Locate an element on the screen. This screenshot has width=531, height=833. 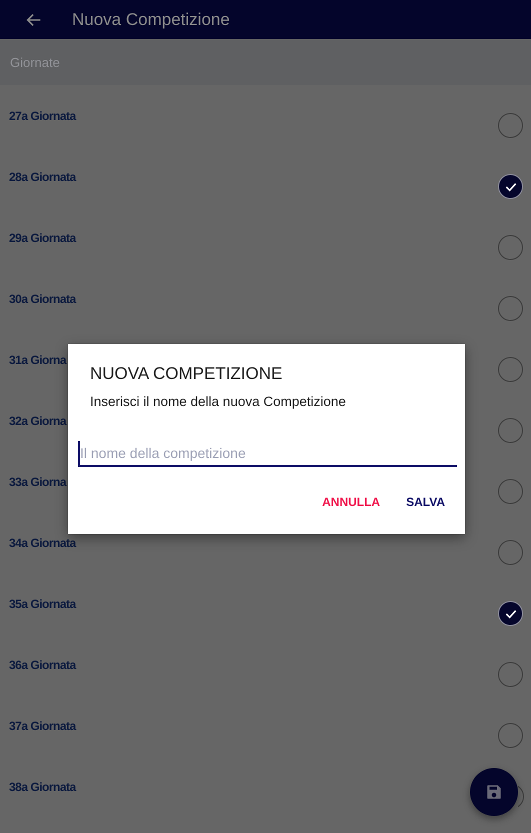
dialog-message: Inserisci il nome della nuova Competizione is located at coordinates (218, 401).